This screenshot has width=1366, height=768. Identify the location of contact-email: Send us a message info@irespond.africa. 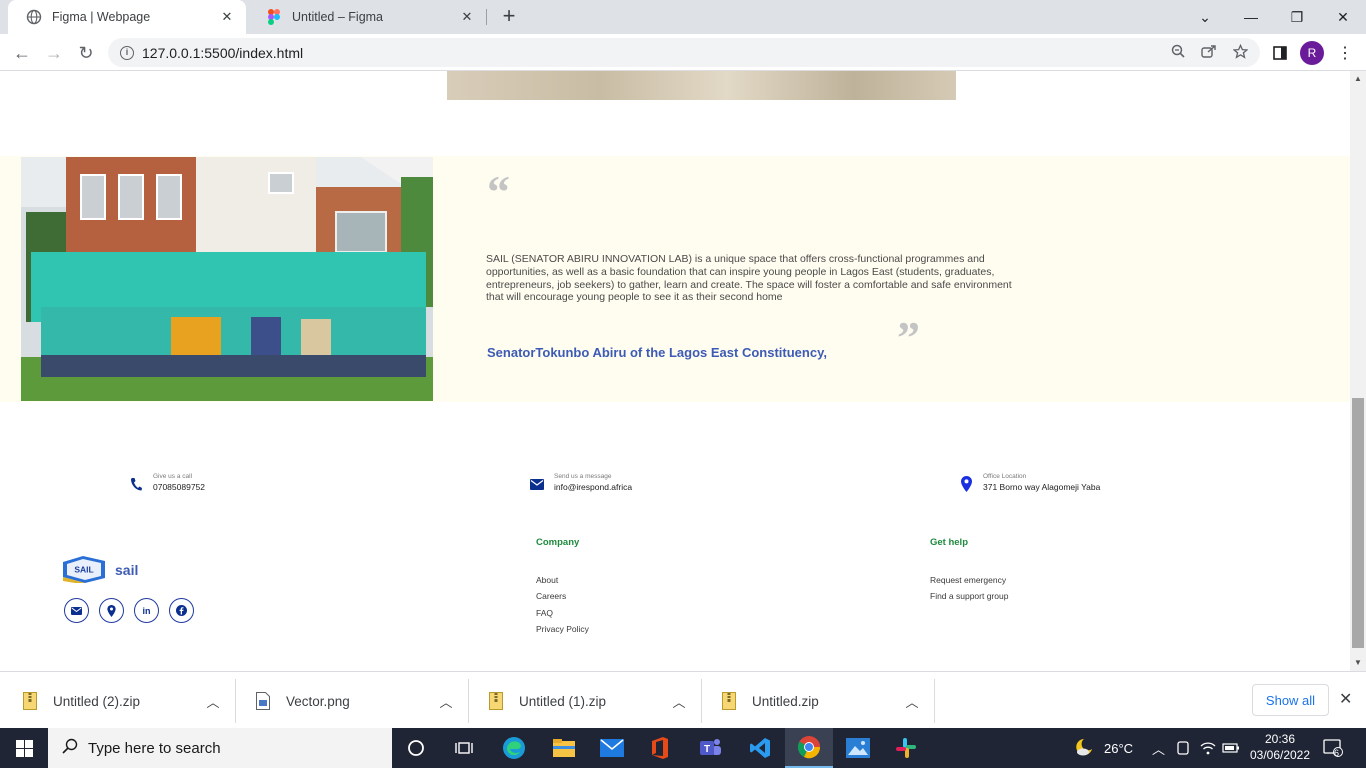
(580, 482).